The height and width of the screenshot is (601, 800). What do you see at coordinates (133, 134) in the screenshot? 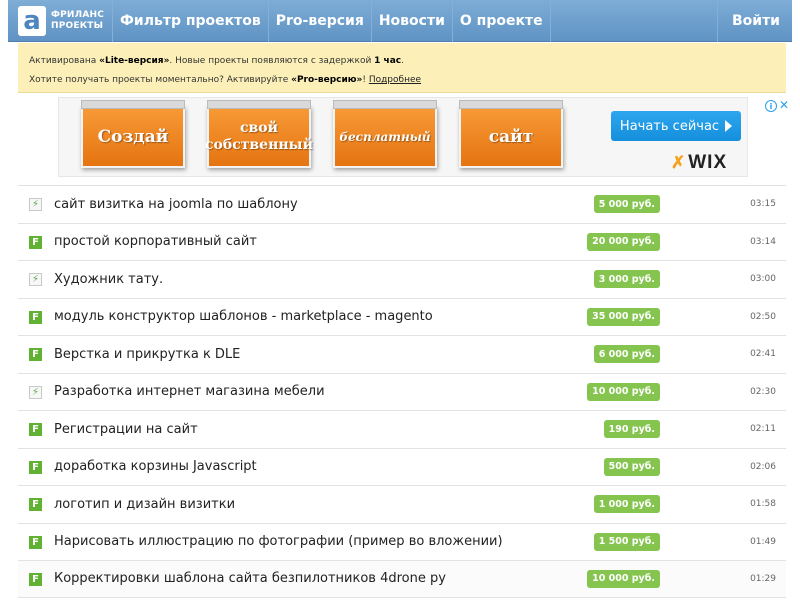
I see `ad-card-1: Создай` at bounding box center [133, 134].